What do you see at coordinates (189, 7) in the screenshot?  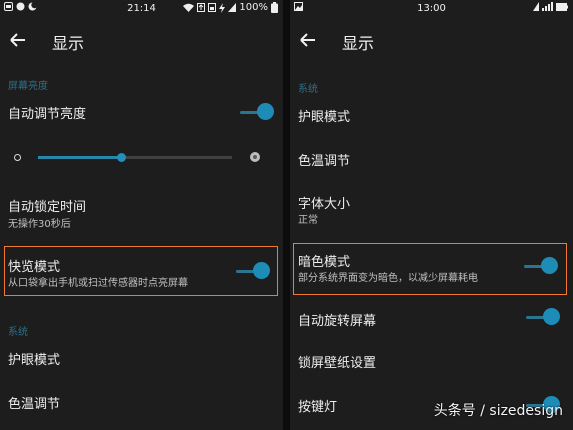 I see `wifi-icon` at bounding box center [189, 7].